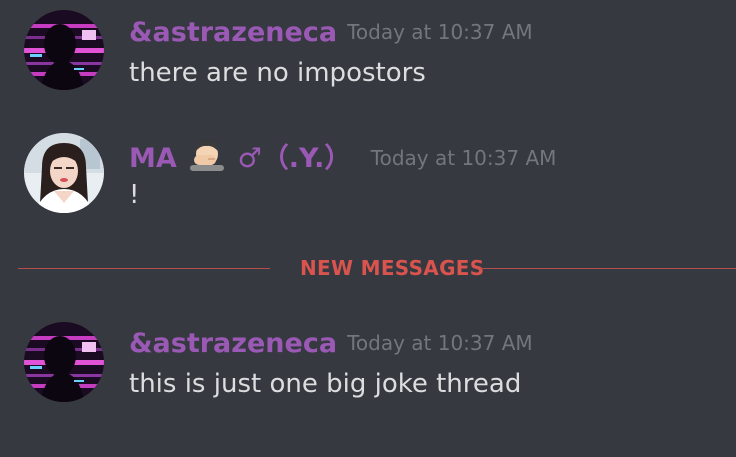  Describe the element at coordinates (144, 268) in the screenshot. I see `divider-line-left` at that location.